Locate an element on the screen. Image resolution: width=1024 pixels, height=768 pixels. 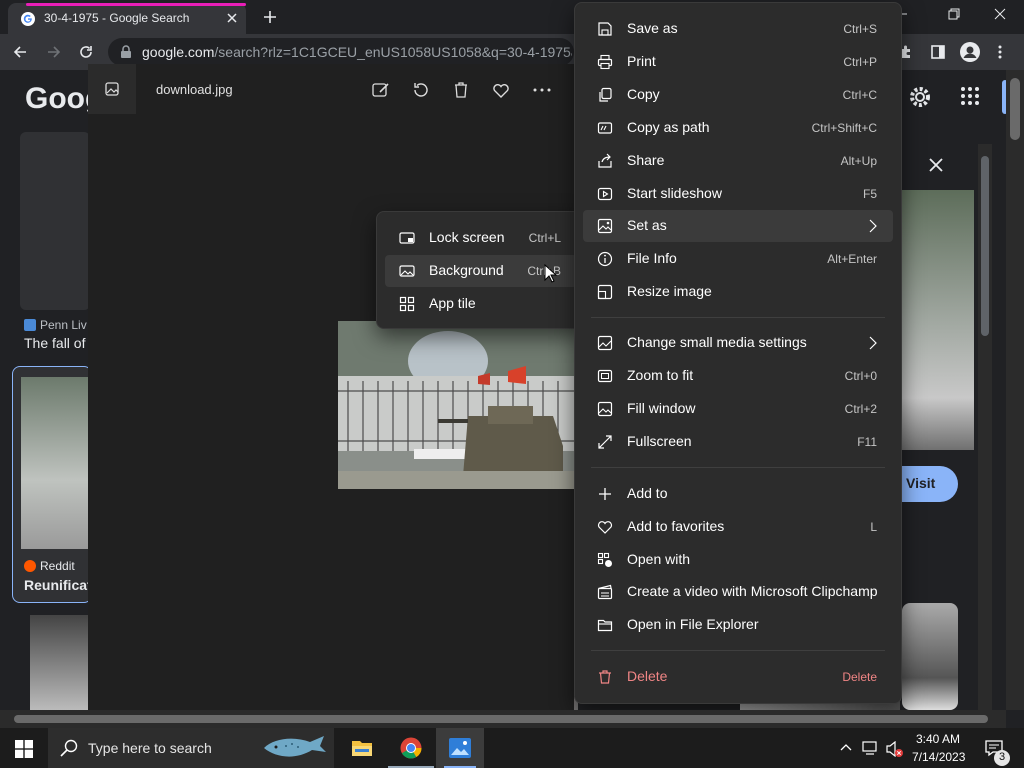
menu-item-open-with: Open with is located at coordinates (738, 560).